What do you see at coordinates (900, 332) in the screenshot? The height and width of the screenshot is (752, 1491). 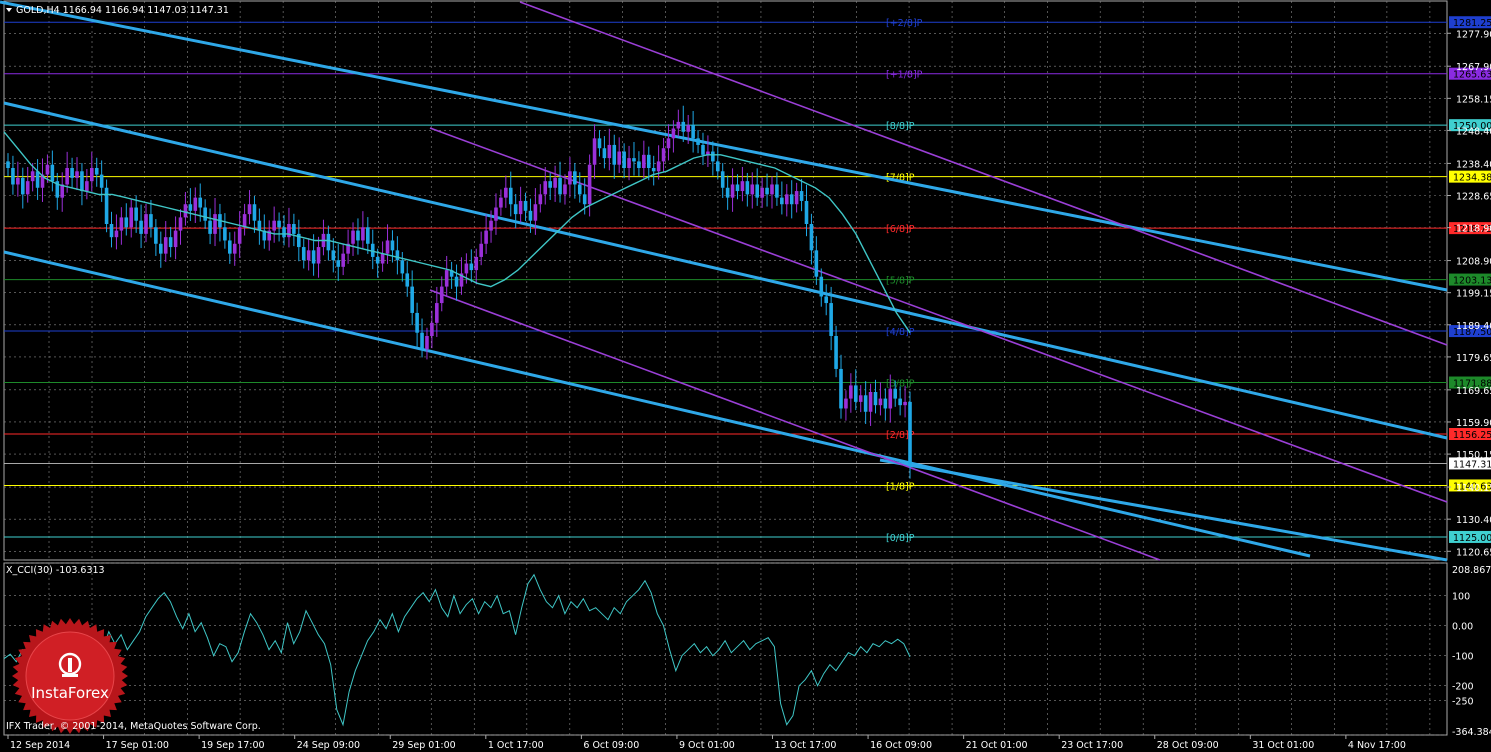 I see `murrey-level-label: [4/8]P` at bounding box center [900, 332].